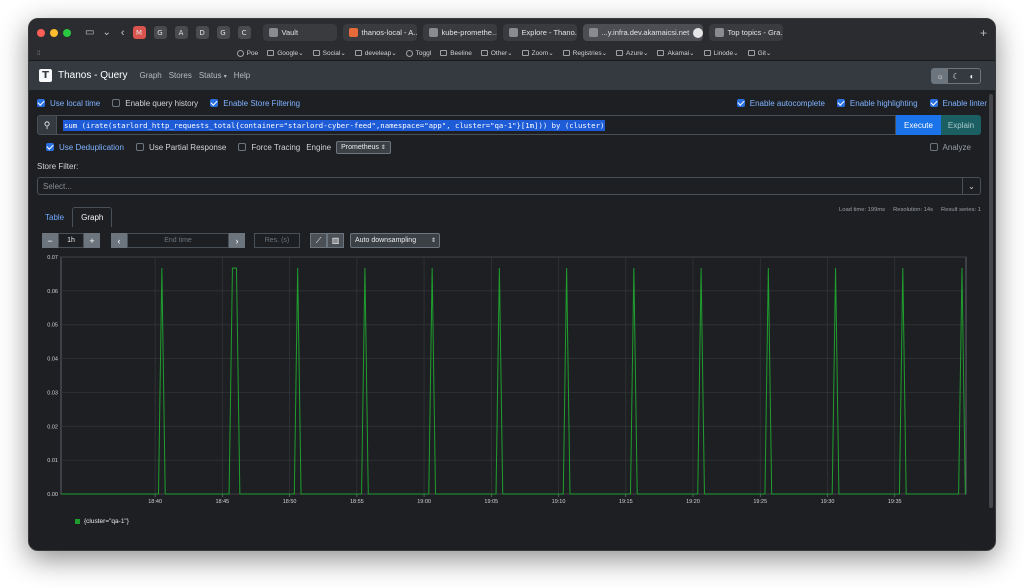 Image resolution: width=1024 pixels, height=588 pixels. What do you see at coordinates (642, 32) in the screenshot?
I see `browser-tab-active: ...y.infra.dev.akamaicsi.net` at bounding box center [642, 32].